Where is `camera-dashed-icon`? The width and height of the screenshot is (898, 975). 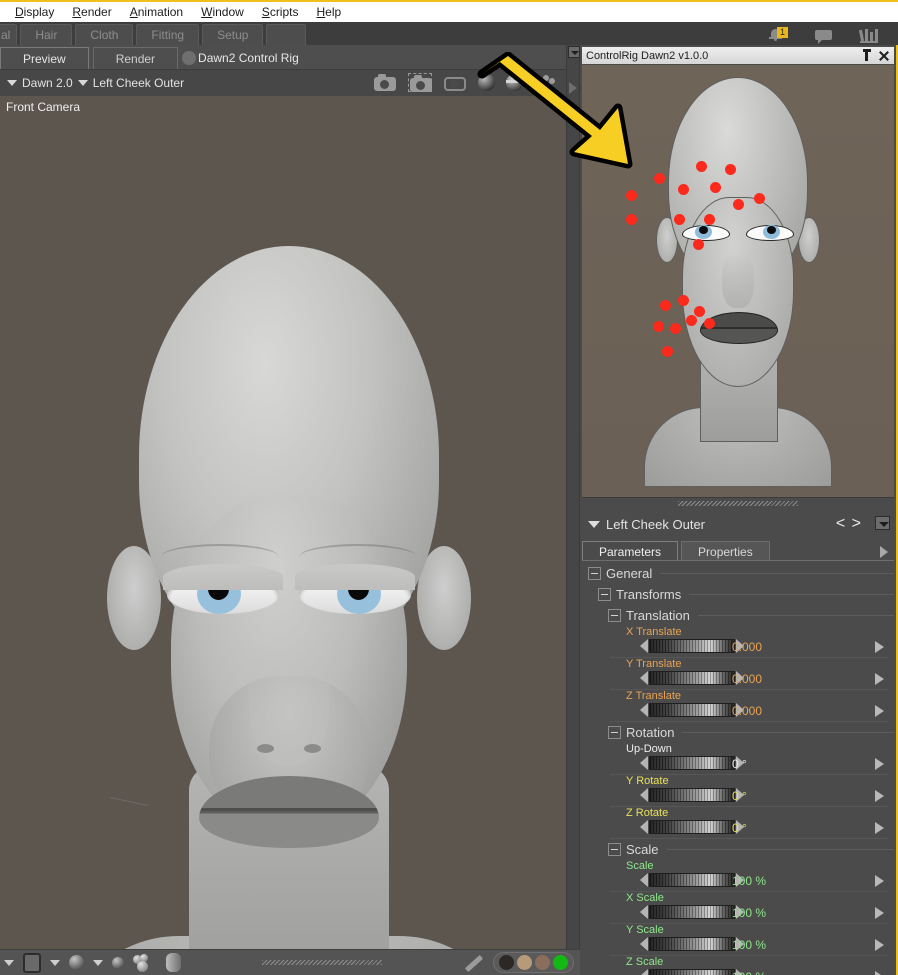 camera-dashed-icon is located at coordinates (420, 82).